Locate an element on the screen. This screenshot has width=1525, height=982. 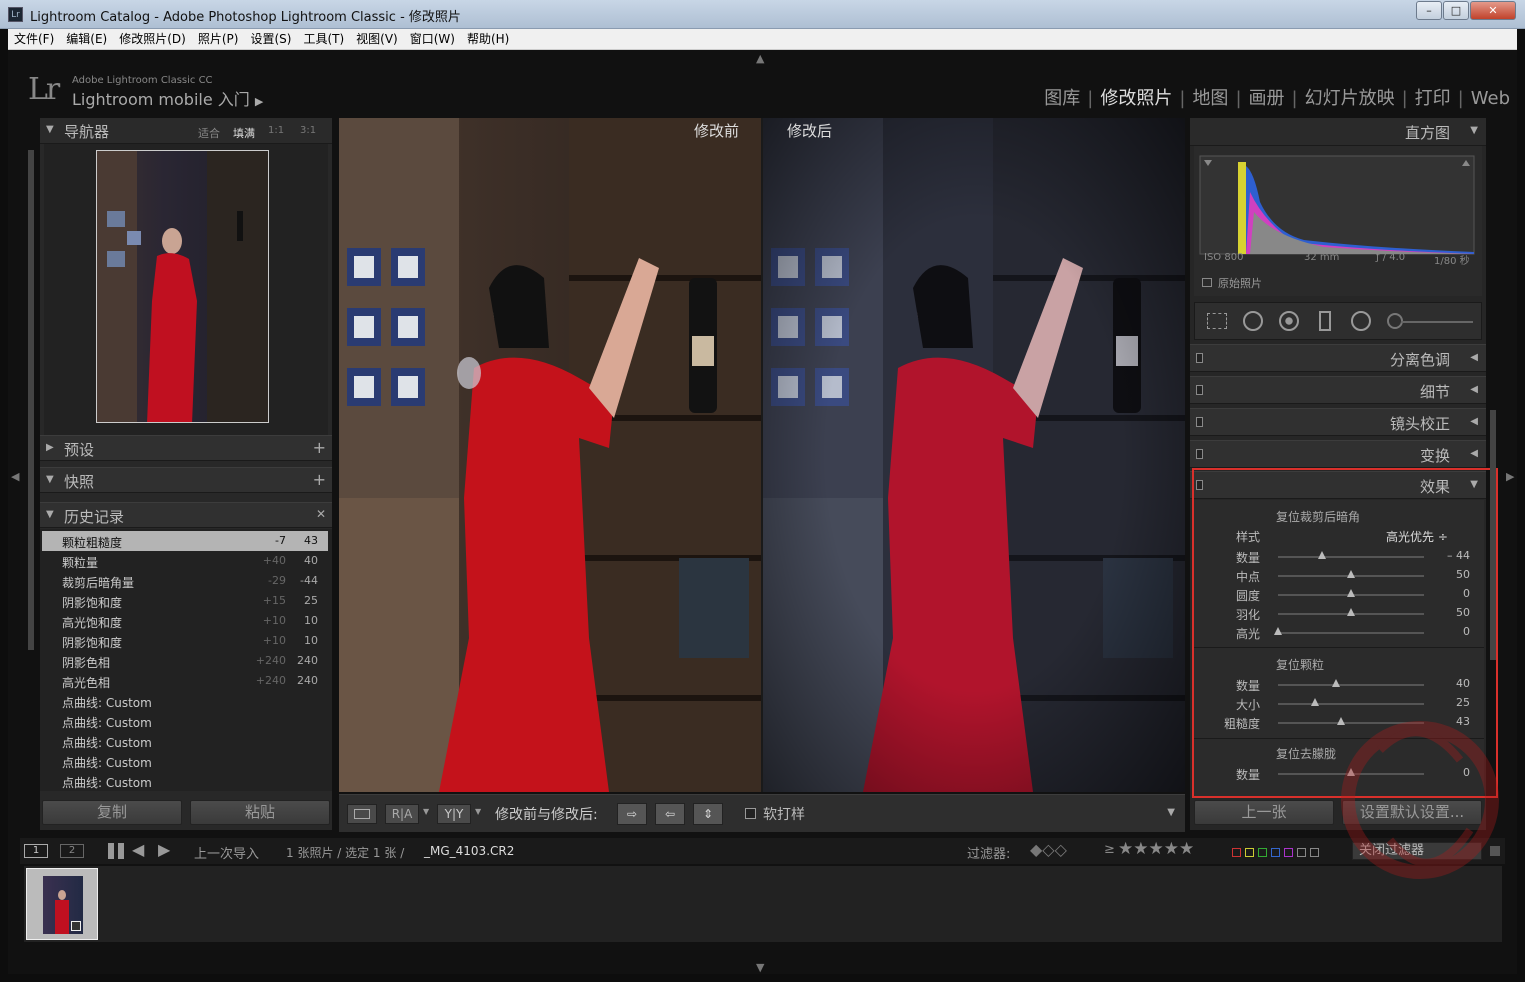
maximize-button: □ is located at coordinates (1456, 10).